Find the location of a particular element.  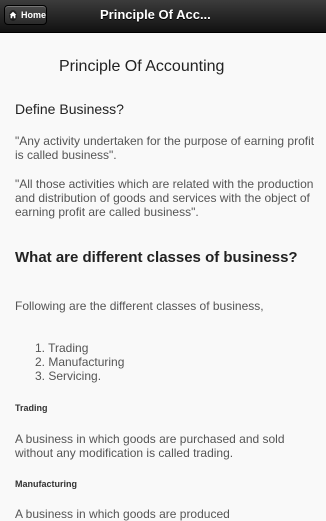

manufacturing-text: A business in which goods are produced is located at coordinates (122, 514).